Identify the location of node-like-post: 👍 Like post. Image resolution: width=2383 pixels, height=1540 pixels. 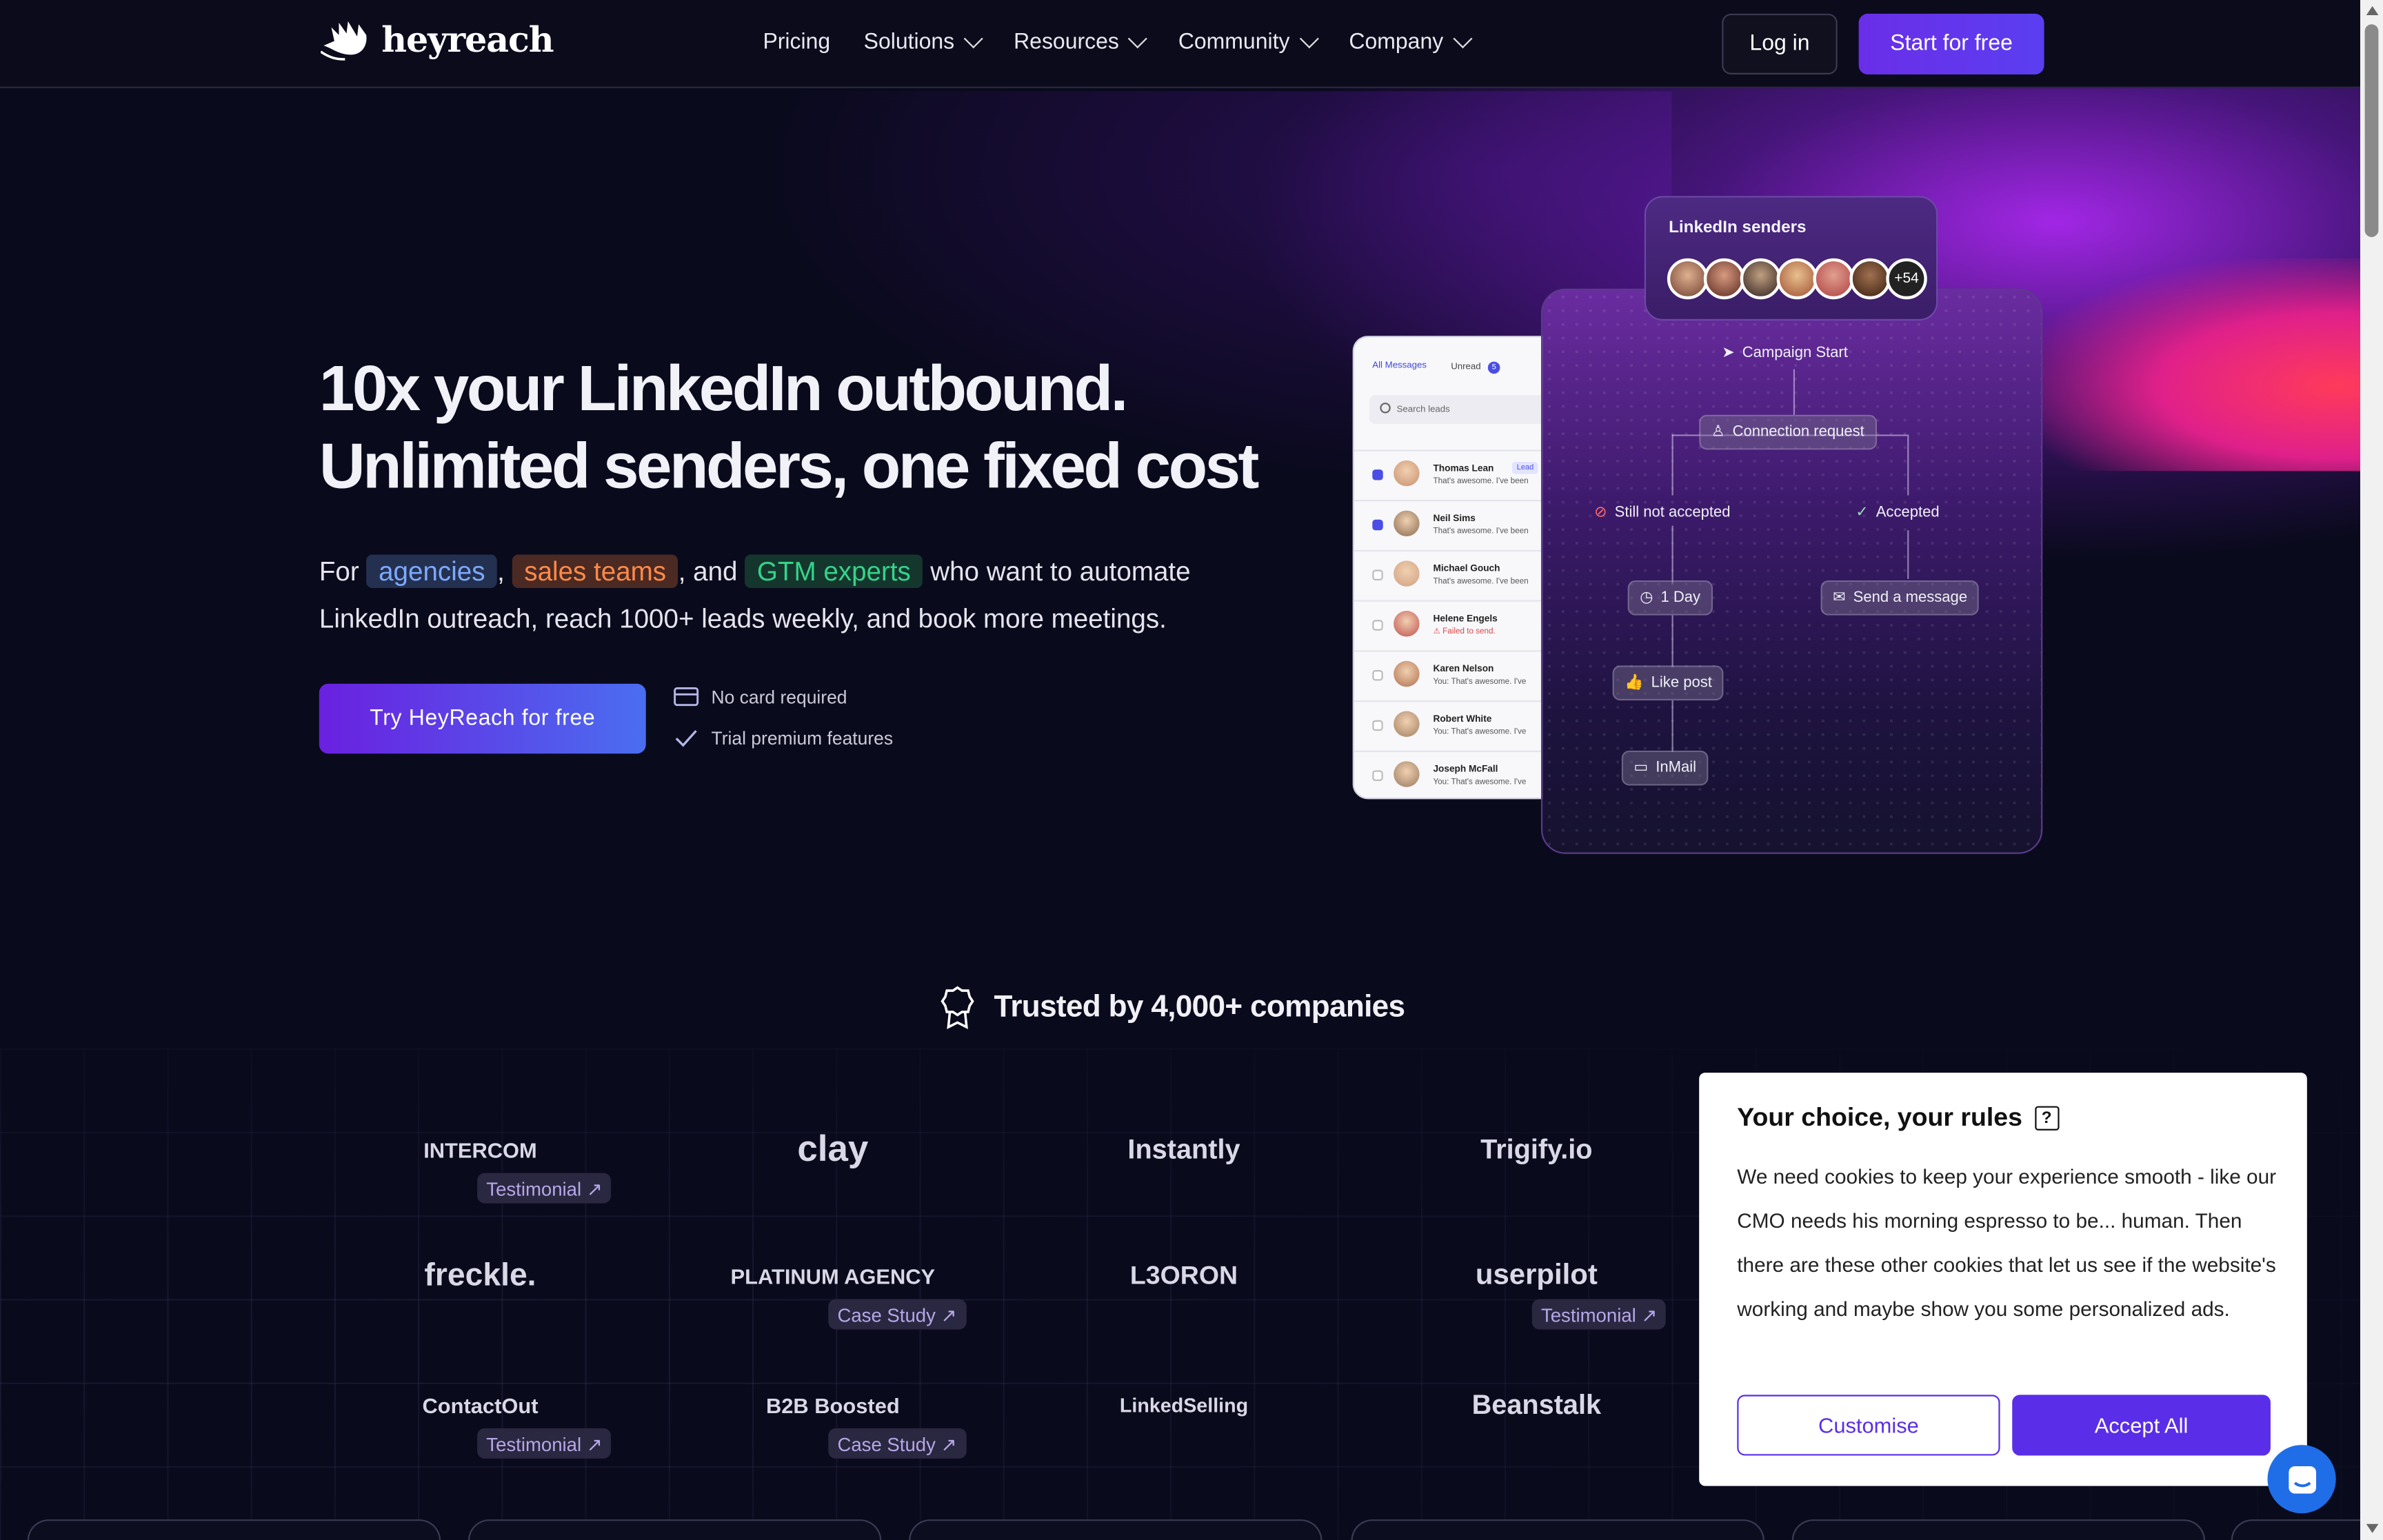
(1668, 683).